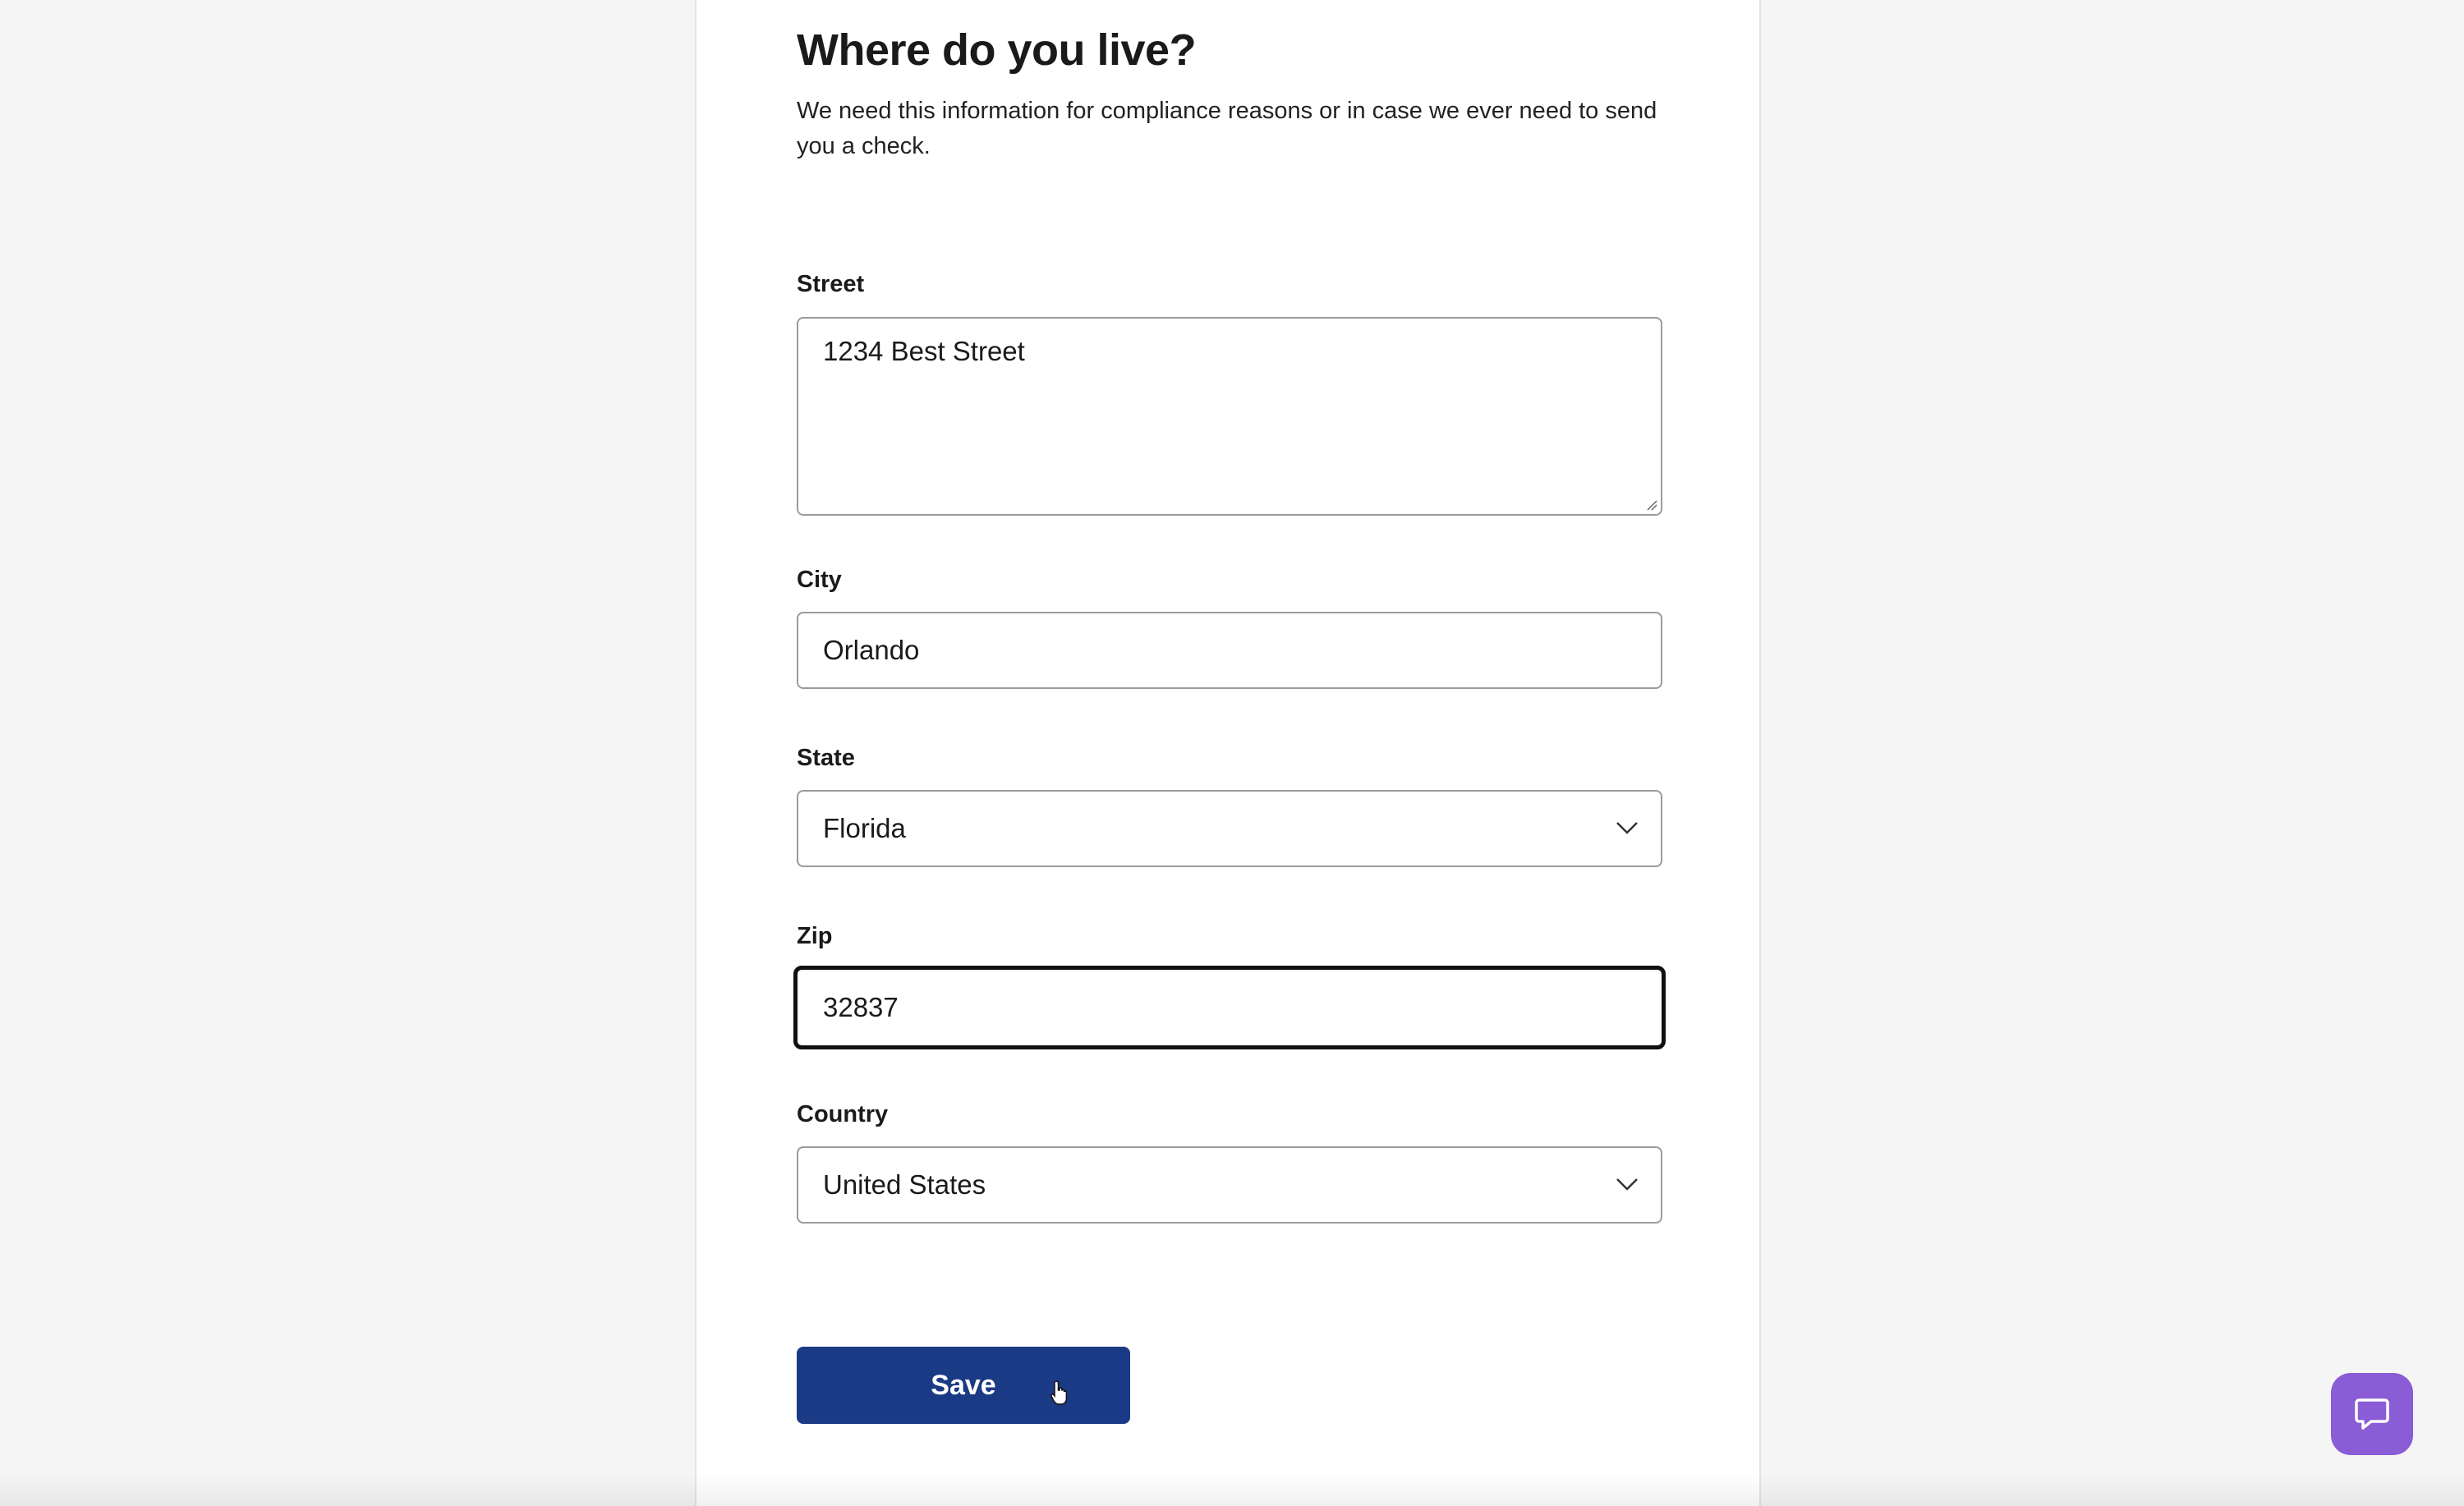  What do you see at coordinates (963, 1385) in the screenshot?
I see `save-button: Save` at bounding box center [963, 1385].